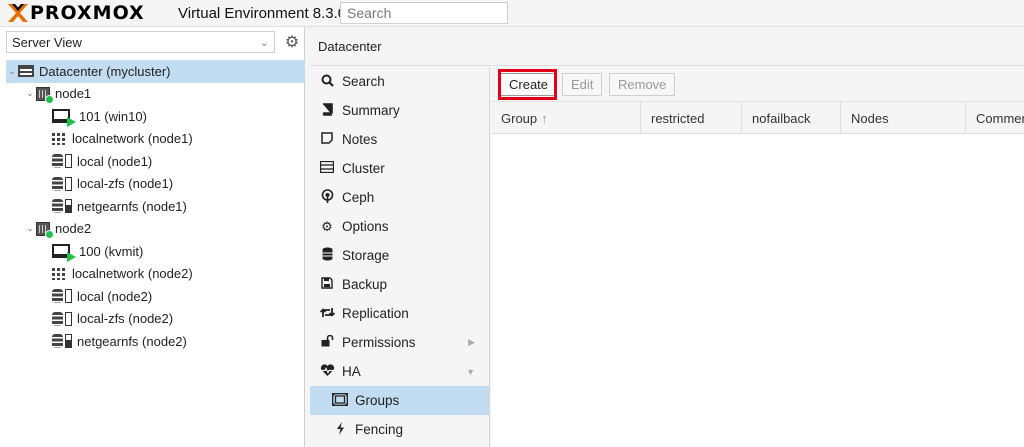  What do you see at coordinates (350, 46) in the screenshot?
I see `breadcrumb: Datacenter` at bounding box center [350, 46].